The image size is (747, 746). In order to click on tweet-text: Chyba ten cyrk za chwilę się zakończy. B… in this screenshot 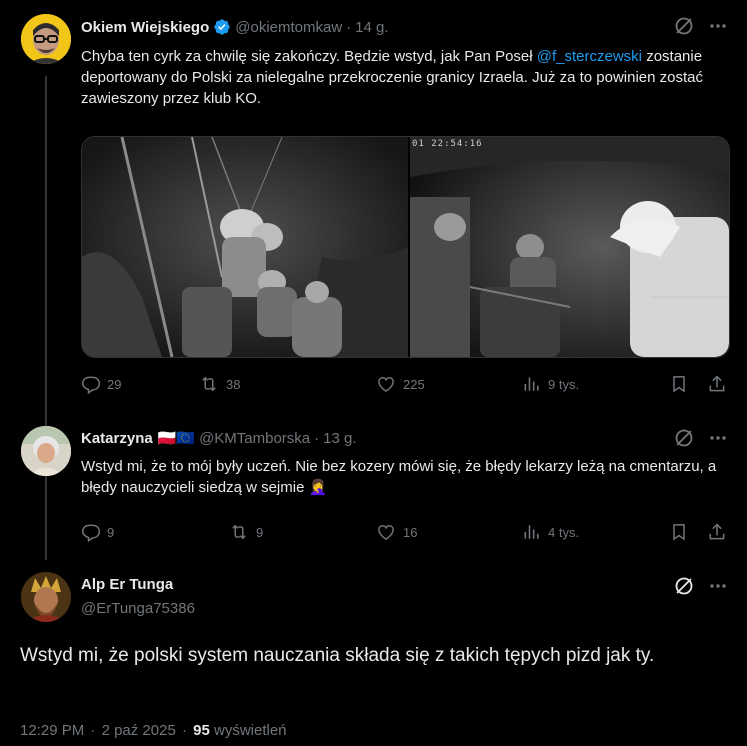, I will do `click(401, 77)`.